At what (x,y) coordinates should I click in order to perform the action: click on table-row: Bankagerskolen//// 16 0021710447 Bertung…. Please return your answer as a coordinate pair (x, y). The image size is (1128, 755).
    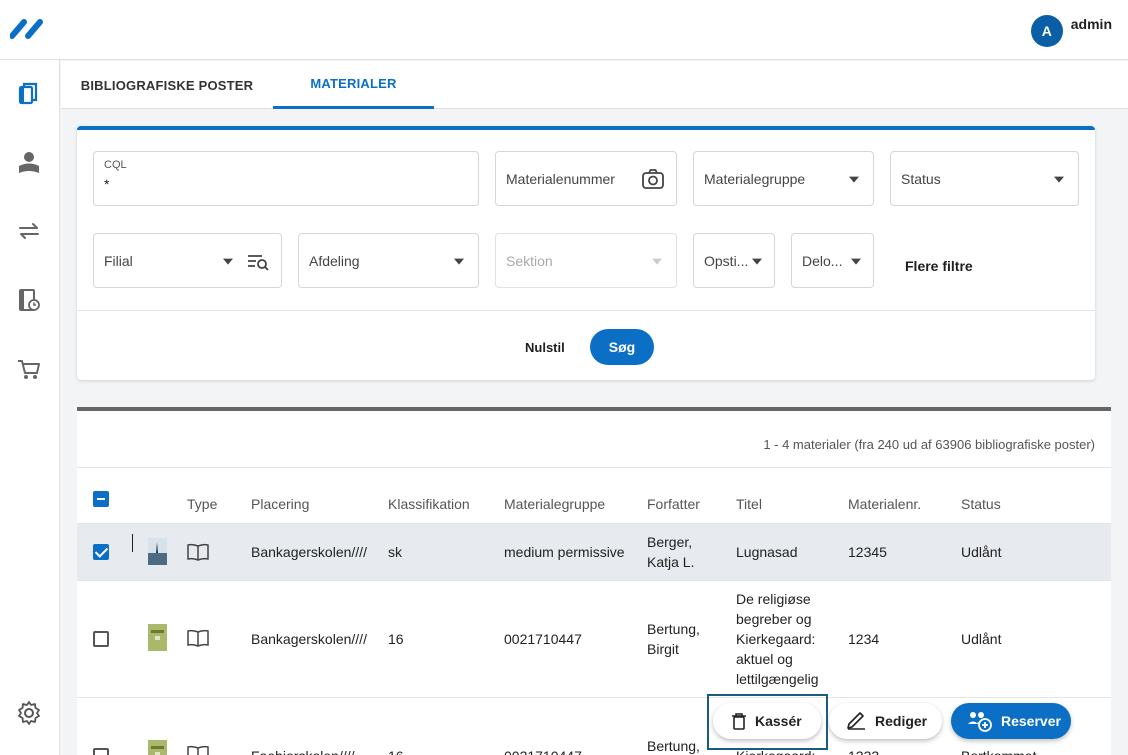
    Looking at the image, I should click on (594, 639).